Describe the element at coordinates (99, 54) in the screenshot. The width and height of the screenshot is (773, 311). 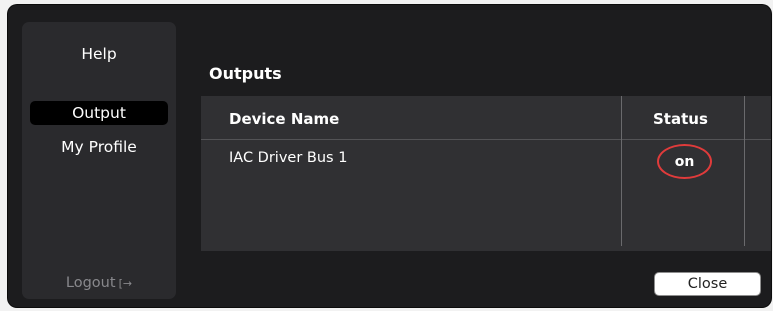
I see `sidebar-item-help: Help` at that location.